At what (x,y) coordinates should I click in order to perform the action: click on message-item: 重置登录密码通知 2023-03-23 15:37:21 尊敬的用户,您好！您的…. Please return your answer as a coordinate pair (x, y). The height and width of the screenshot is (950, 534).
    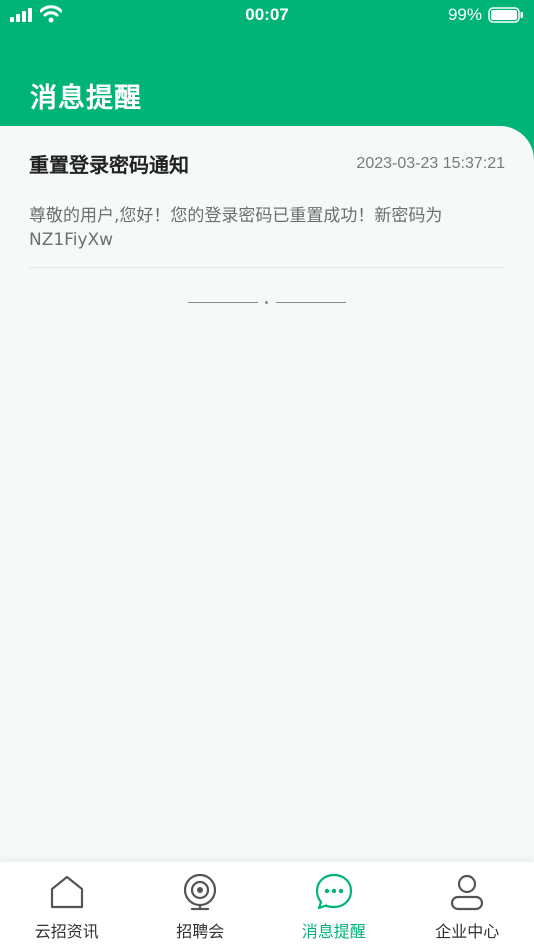
    Looking at the image, I should click on (267, 197).